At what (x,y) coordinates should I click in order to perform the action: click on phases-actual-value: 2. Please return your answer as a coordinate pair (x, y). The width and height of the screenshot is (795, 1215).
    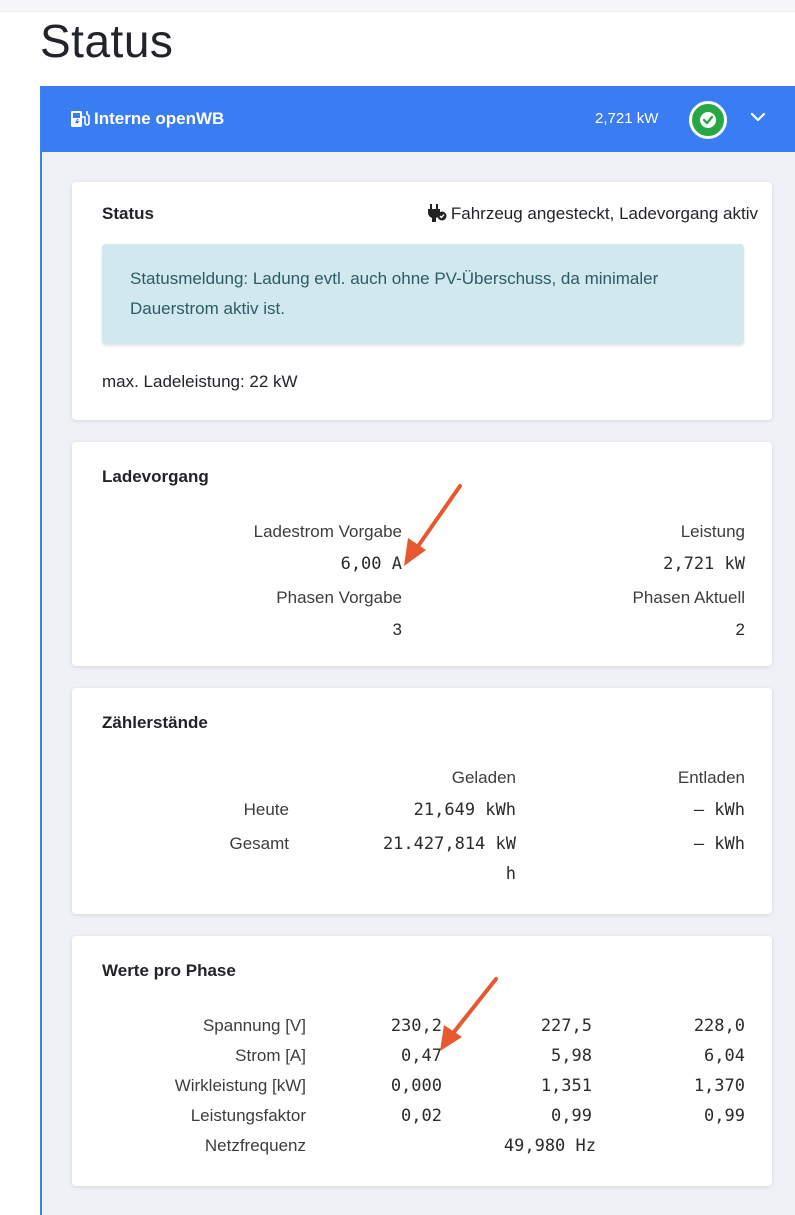
    Looking at the image, I should click on (740, 629).